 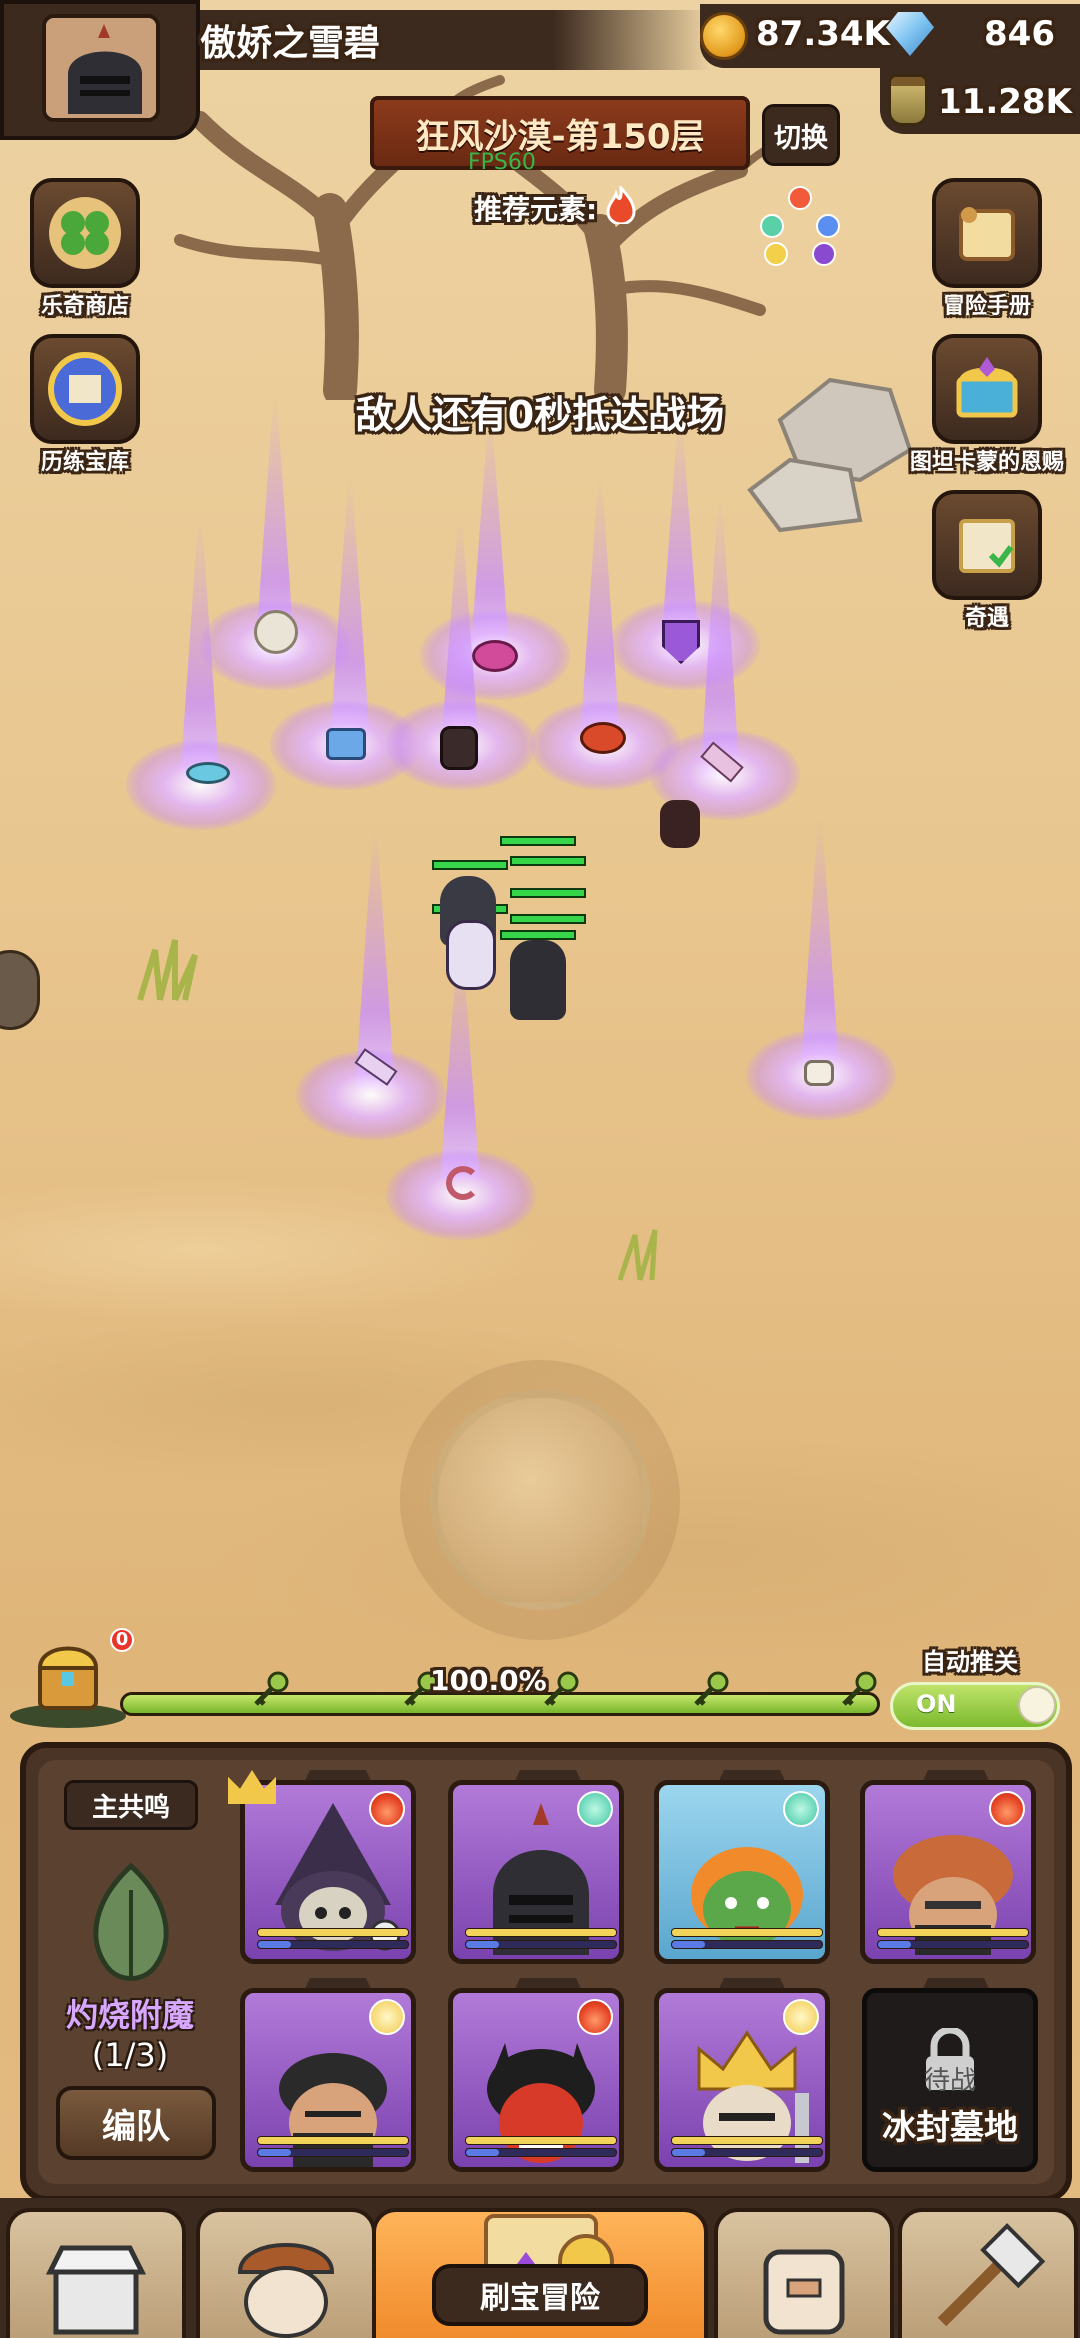 I want to click on switch-stage-button: 切换, so click(x=801, y=135).